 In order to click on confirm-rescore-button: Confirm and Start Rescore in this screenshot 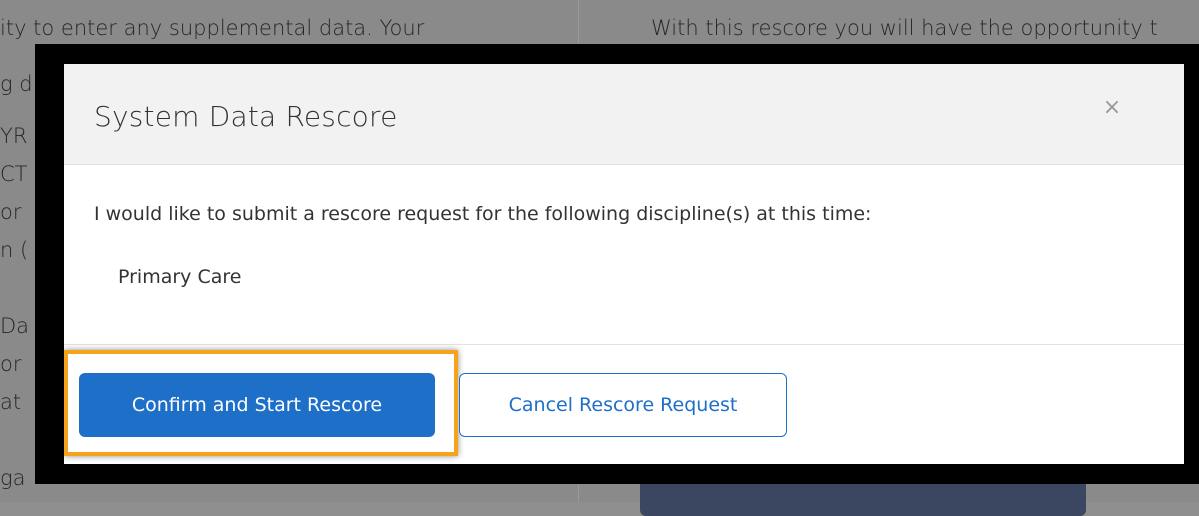, I will do `click(257, 405)`.